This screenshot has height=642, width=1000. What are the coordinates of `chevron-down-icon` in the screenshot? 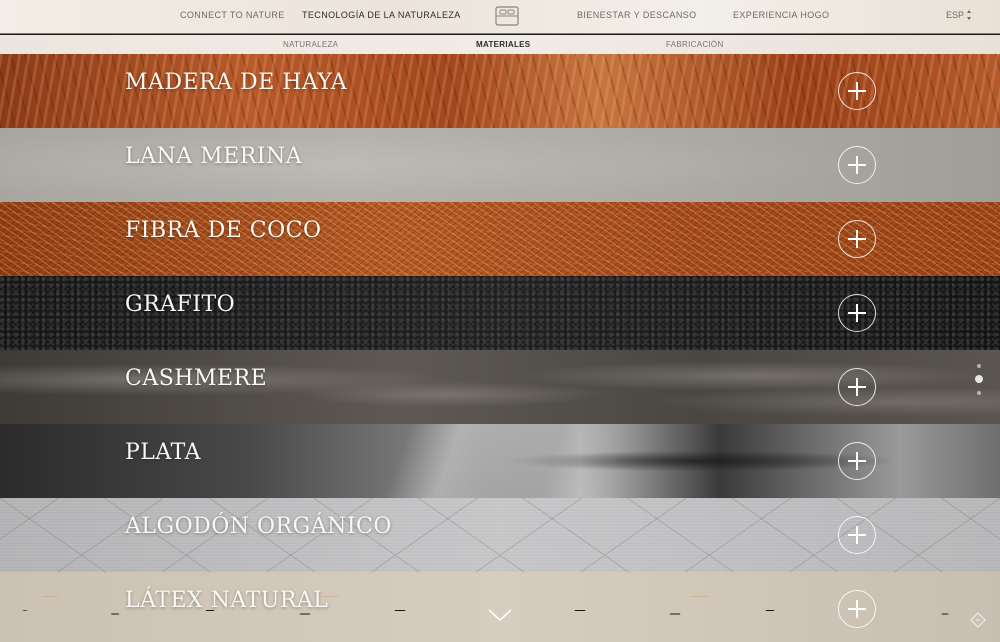 It's located at (500, 615).